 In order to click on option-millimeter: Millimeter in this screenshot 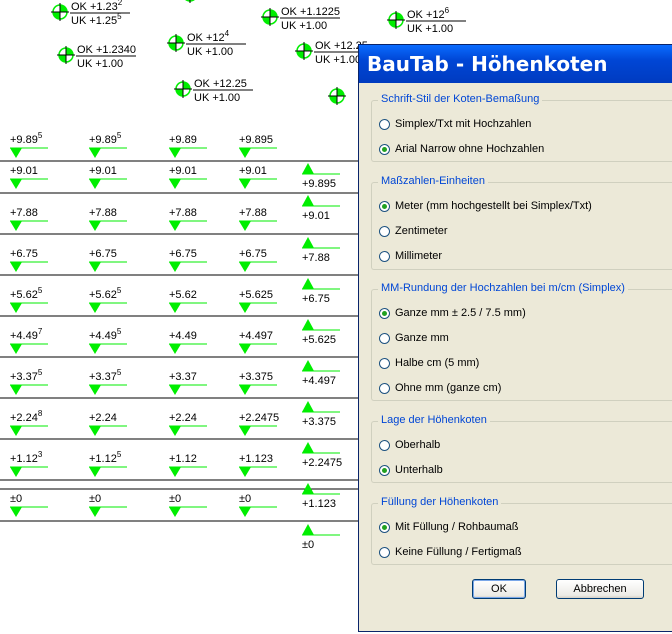, I will do `click(410, 256)`.